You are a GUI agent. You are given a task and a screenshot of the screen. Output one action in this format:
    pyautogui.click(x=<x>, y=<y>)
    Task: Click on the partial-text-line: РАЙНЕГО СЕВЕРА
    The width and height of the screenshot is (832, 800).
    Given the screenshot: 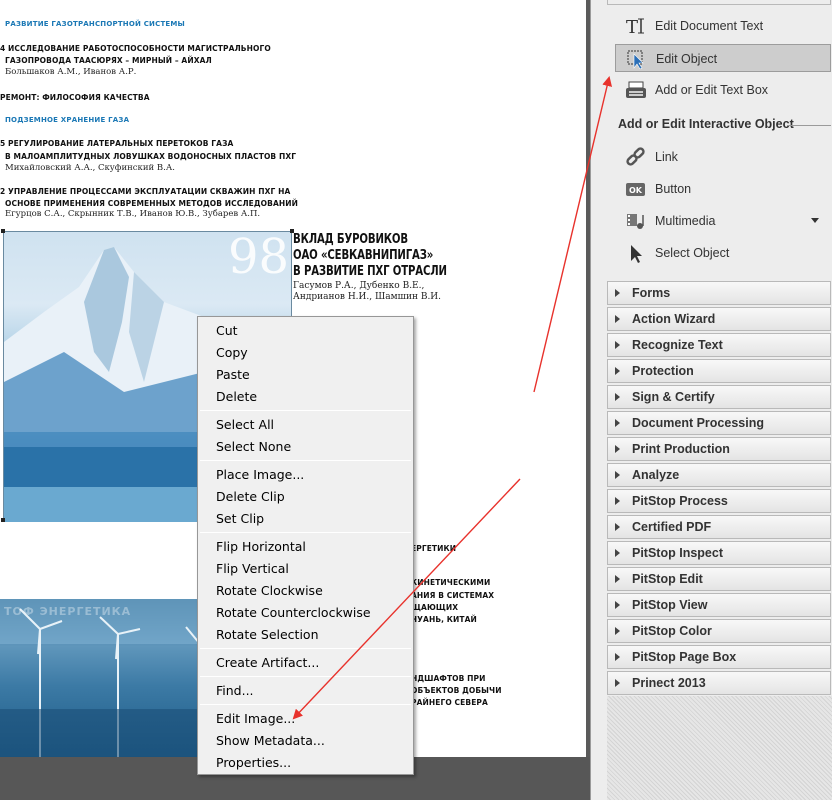 What is the action you would take?
    pyautogui.click(x=449, y=702)
    